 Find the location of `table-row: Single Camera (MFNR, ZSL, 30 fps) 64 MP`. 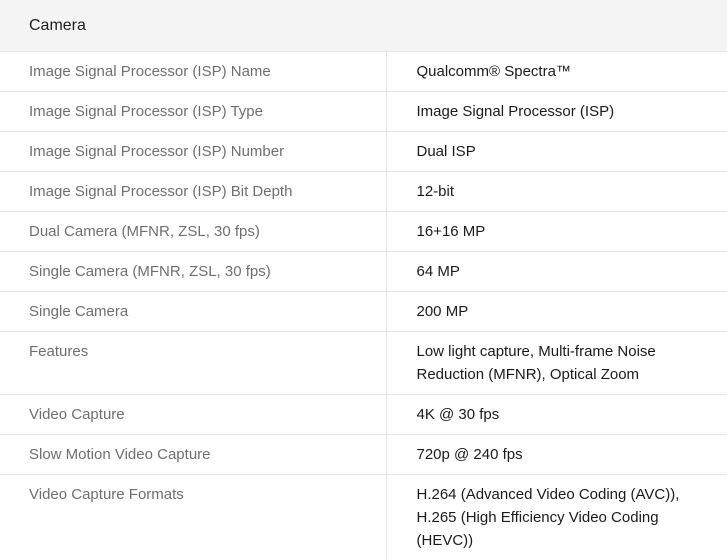

table-row: Single Camera (MFNR, ZSL, 30 fps) 64 MP is located at coordinates (363, 272).